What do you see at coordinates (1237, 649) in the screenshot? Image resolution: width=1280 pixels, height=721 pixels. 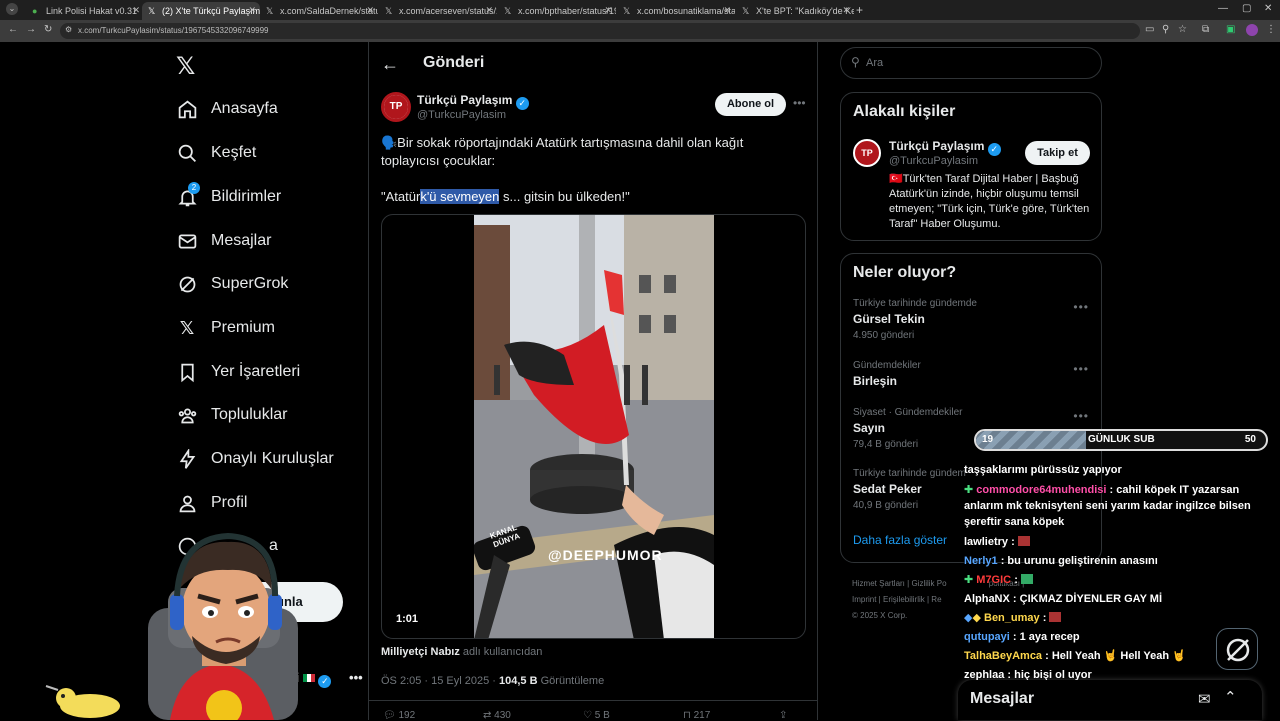 I see `grok-fab` at bounding box center [1237, 649].